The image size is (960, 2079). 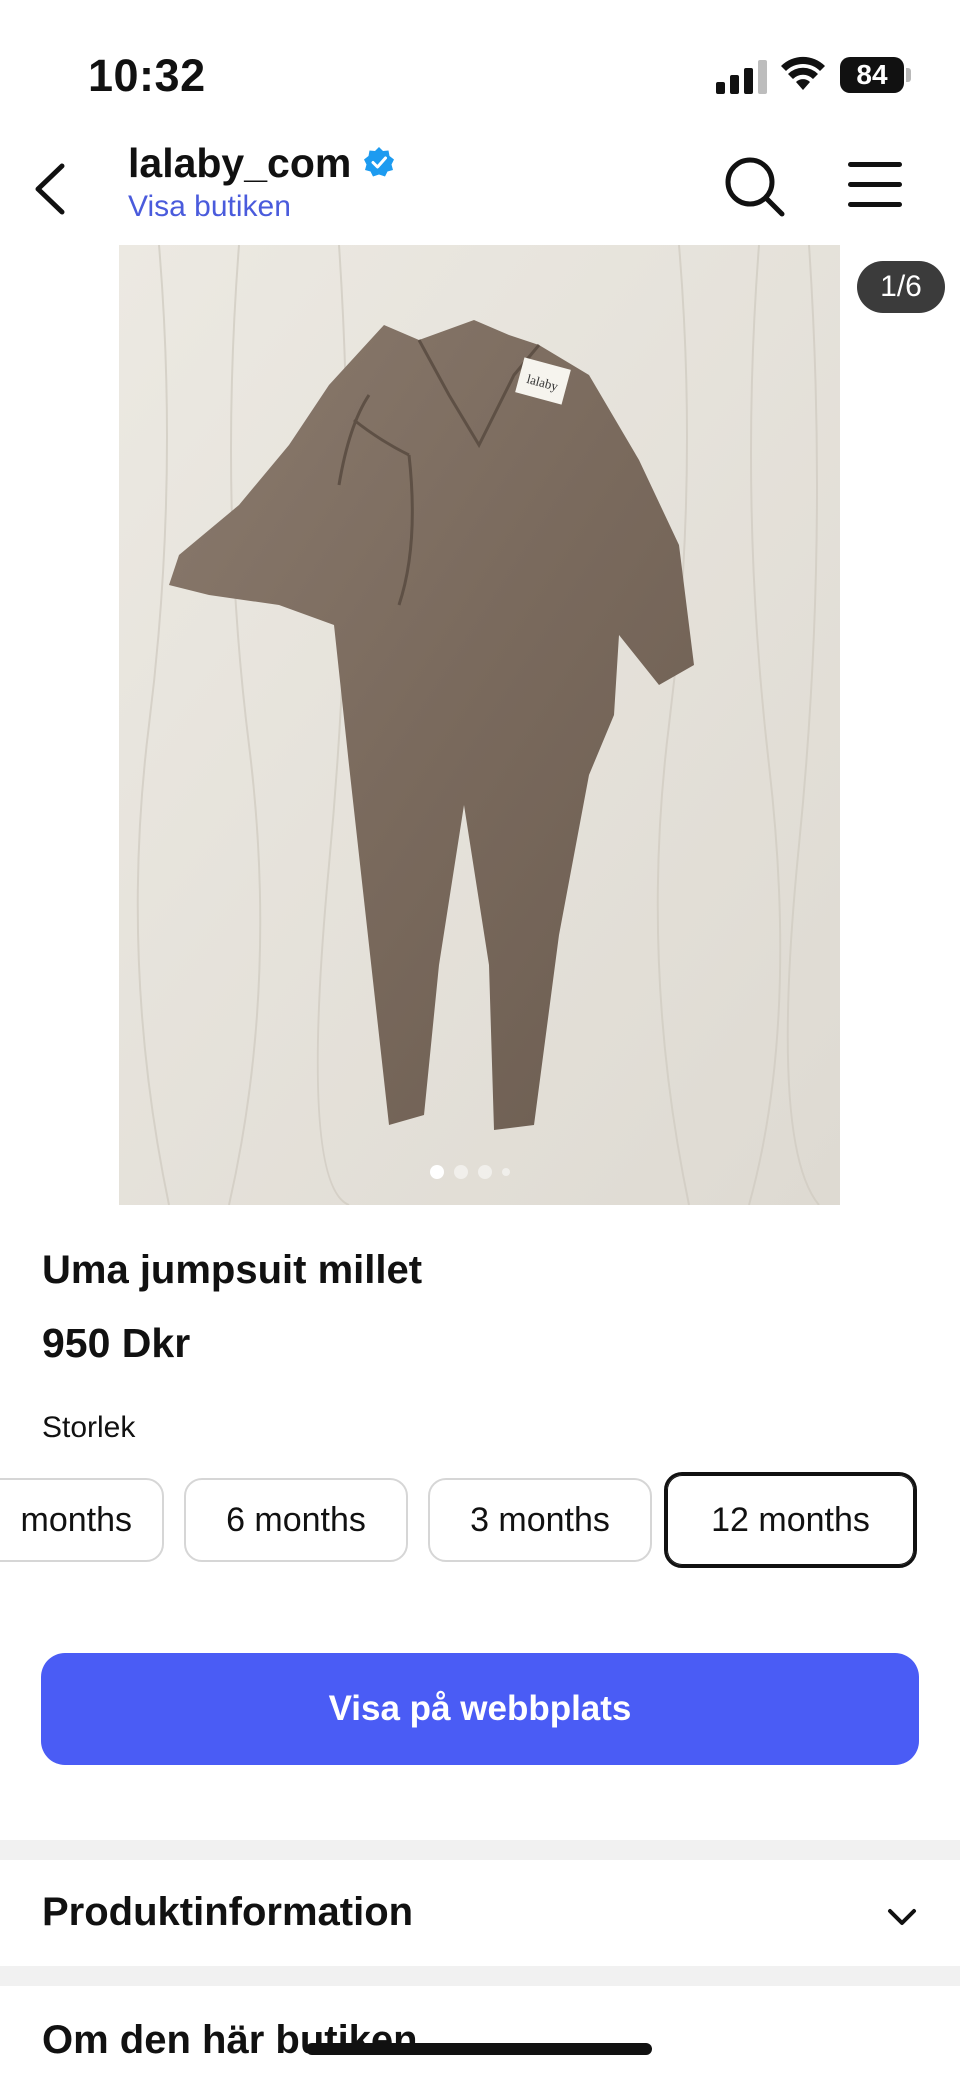 What do you see at coordinates (755, 187) in the screenshot?
I see `search-icon` at bounding box center [755, 187].